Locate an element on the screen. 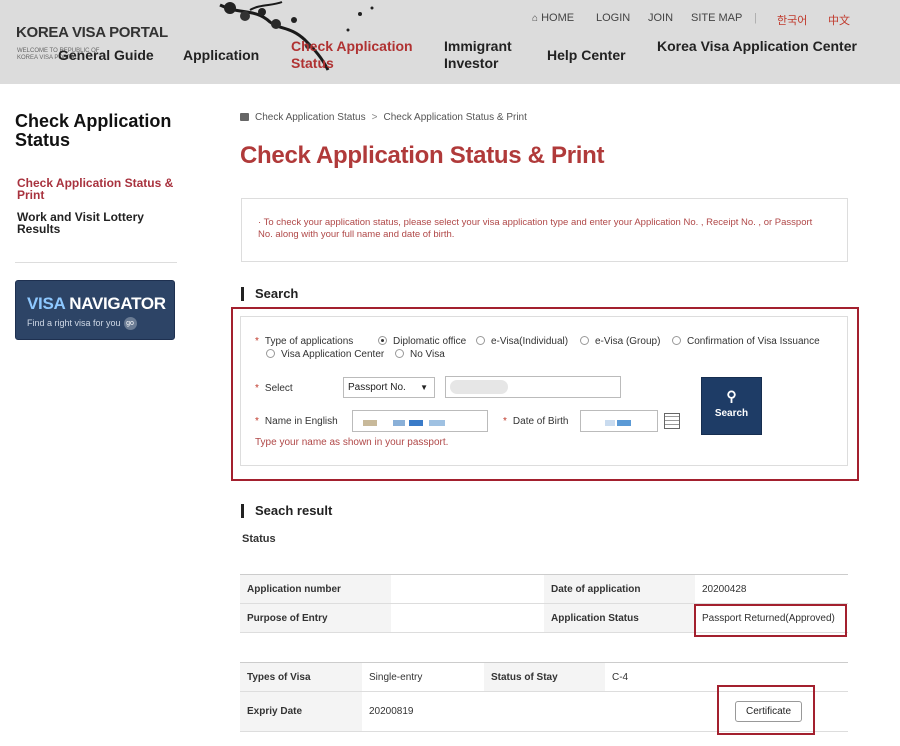  radio-confirmation-of-visa: Confirmation of Visa Issuance is located at coordinates (746, 341).